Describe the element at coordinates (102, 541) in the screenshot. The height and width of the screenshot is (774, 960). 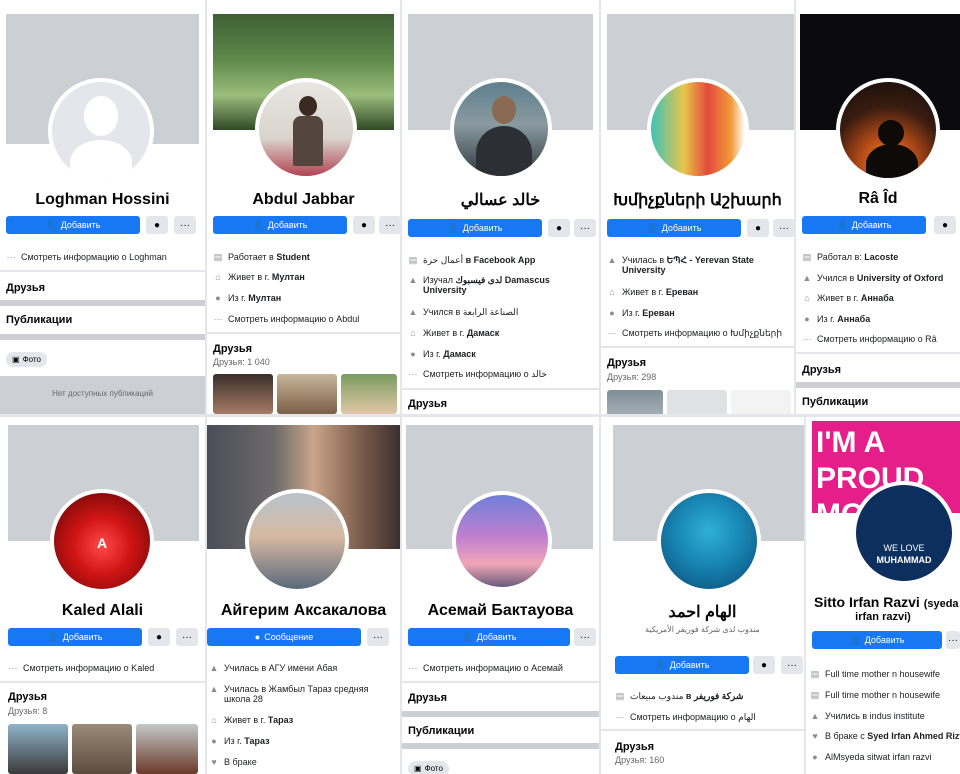
I see `profile-avatar: A` at that location.